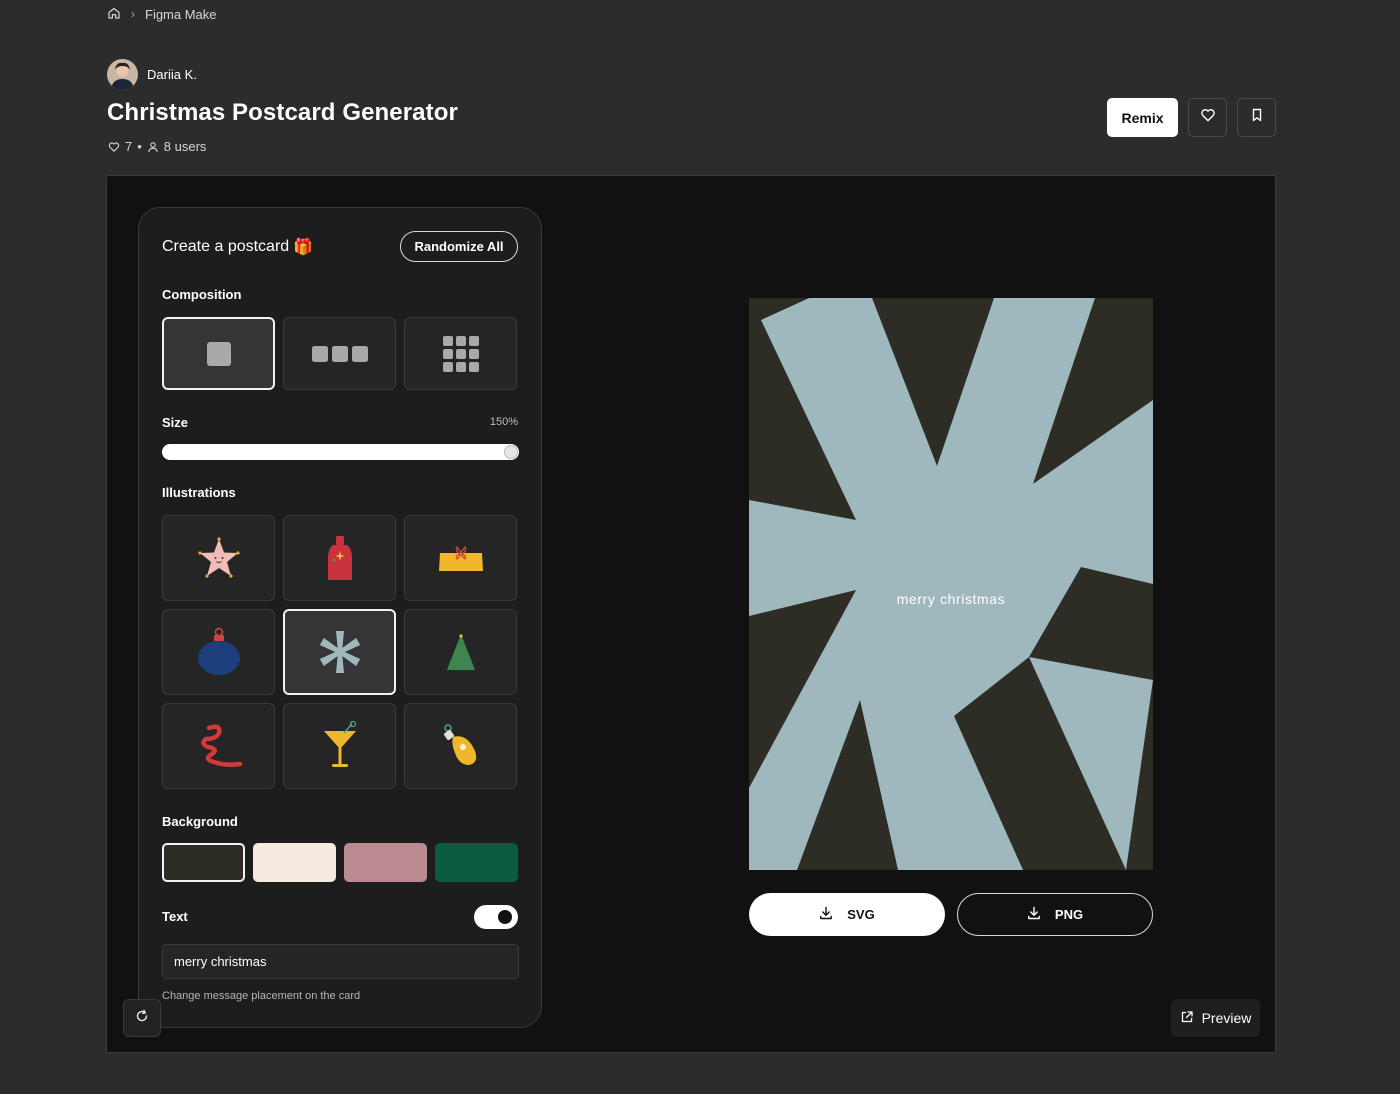  What do you see at coordinates (511, 452) in the screenshot?
I see `size-slider-thumb` at bounding box center [511, 452].